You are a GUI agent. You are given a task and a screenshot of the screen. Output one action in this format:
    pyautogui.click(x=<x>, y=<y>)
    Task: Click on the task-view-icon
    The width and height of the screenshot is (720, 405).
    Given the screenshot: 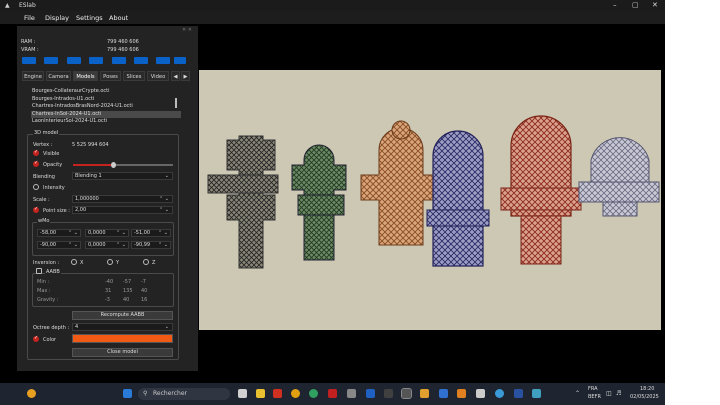 What is the action you would take?
    pyautogui.click(x=242, y=393)
    